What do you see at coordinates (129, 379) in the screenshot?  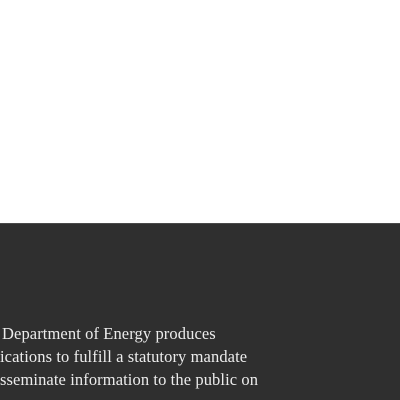 I see `text-line: sseminate information to the public on` at bounding box center [129, 379].